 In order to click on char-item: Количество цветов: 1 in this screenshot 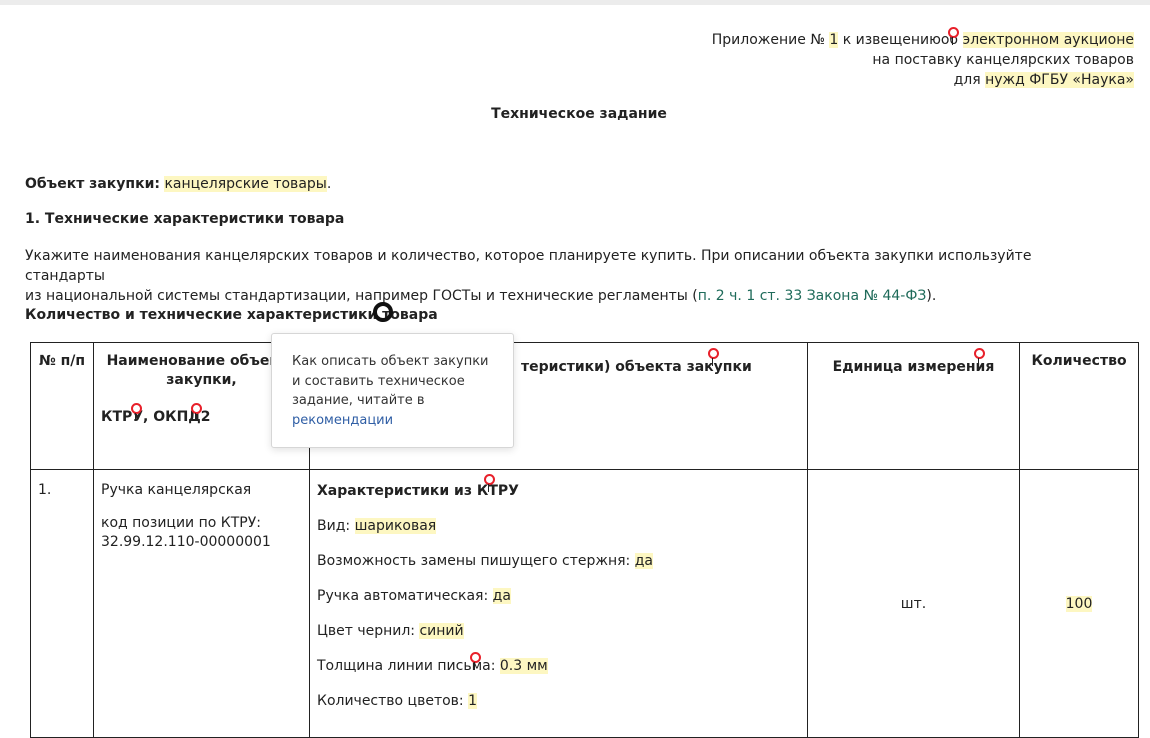, I will do `click(397, 701)`.